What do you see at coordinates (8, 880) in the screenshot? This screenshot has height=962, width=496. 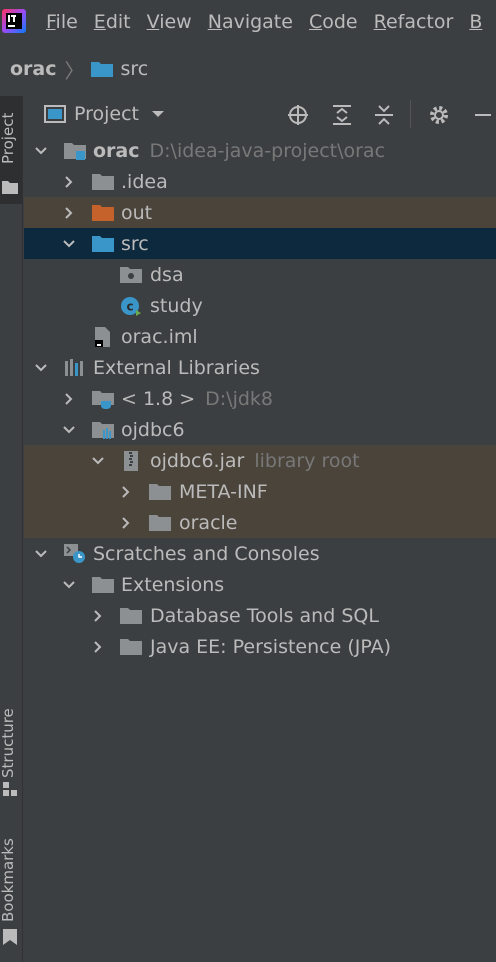 I see `bookmarks-tool-label: Bookmarks` at bounding box center [8, 880].